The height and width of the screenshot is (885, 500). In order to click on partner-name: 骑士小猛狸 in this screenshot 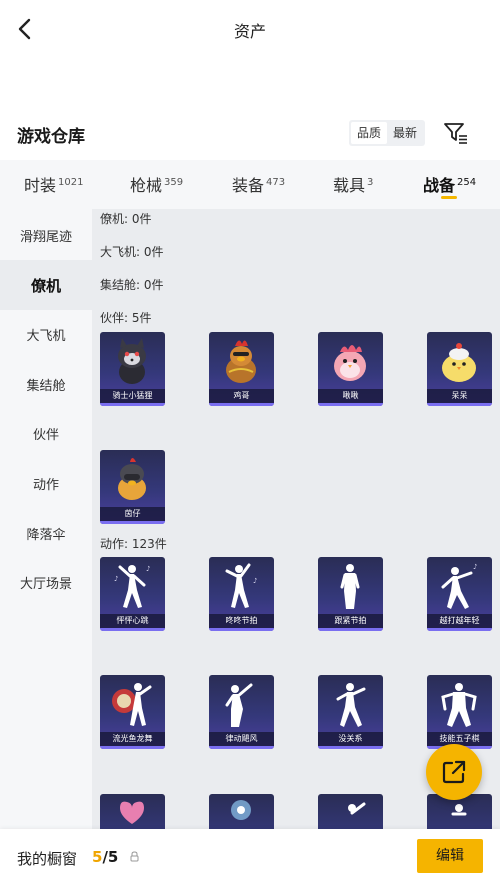, I will do `click(132, 396)`.